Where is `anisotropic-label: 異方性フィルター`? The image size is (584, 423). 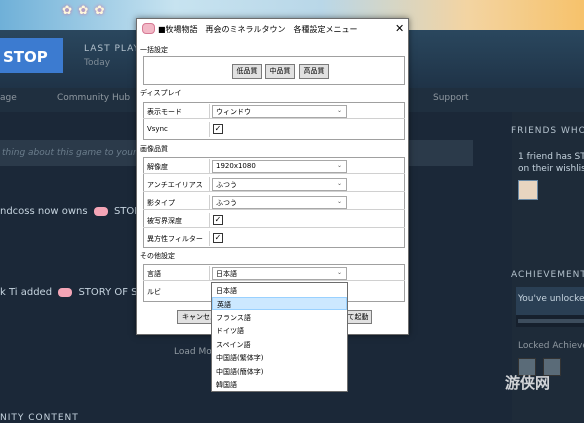 anisotropic-label: 異方性フィルター is located at coordinates (175, 239).